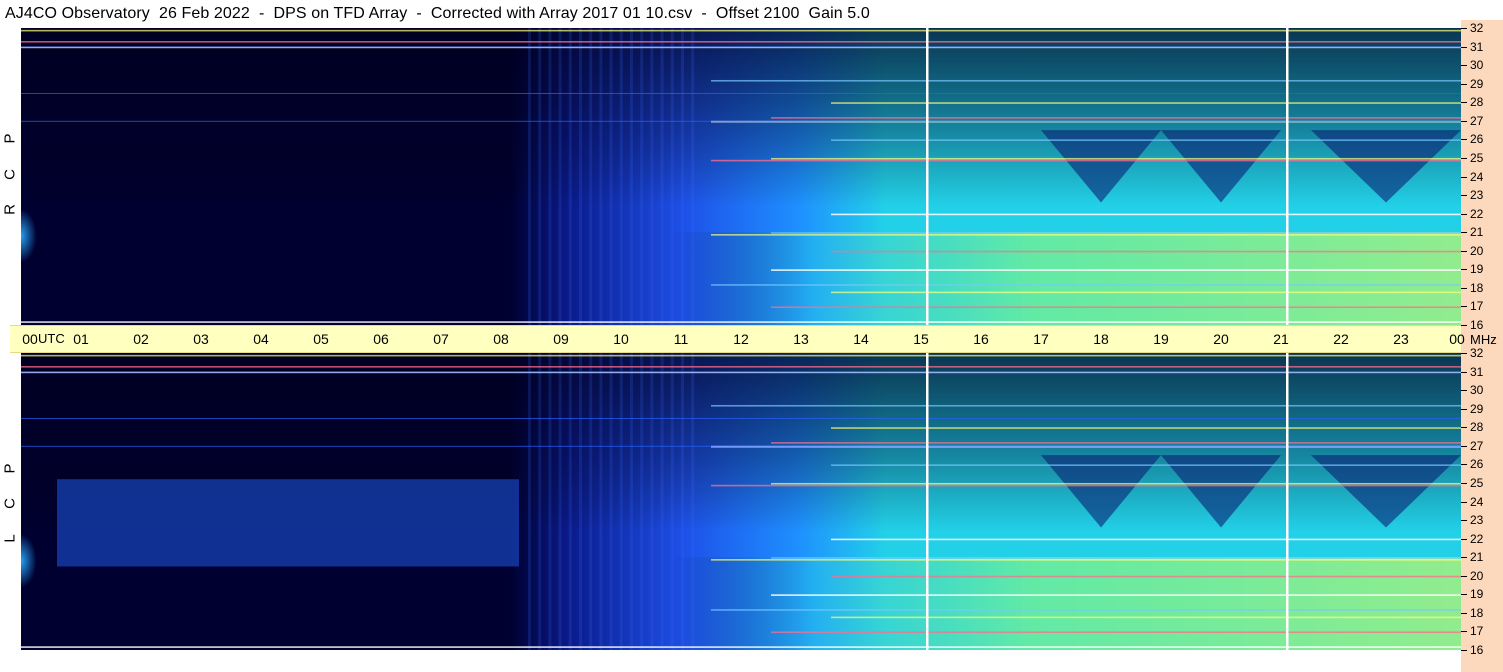 The width and height of the screenshot is (1503, 672). I want to click on time-tick-label: 04, so click(261, 339).